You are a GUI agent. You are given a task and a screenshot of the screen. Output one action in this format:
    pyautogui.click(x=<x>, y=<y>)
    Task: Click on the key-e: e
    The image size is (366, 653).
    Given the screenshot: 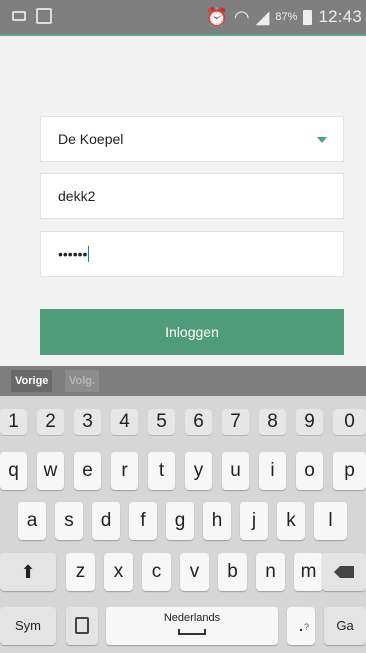 What is the action you would take?
    pyautogui.click(x=87, y=471)
    